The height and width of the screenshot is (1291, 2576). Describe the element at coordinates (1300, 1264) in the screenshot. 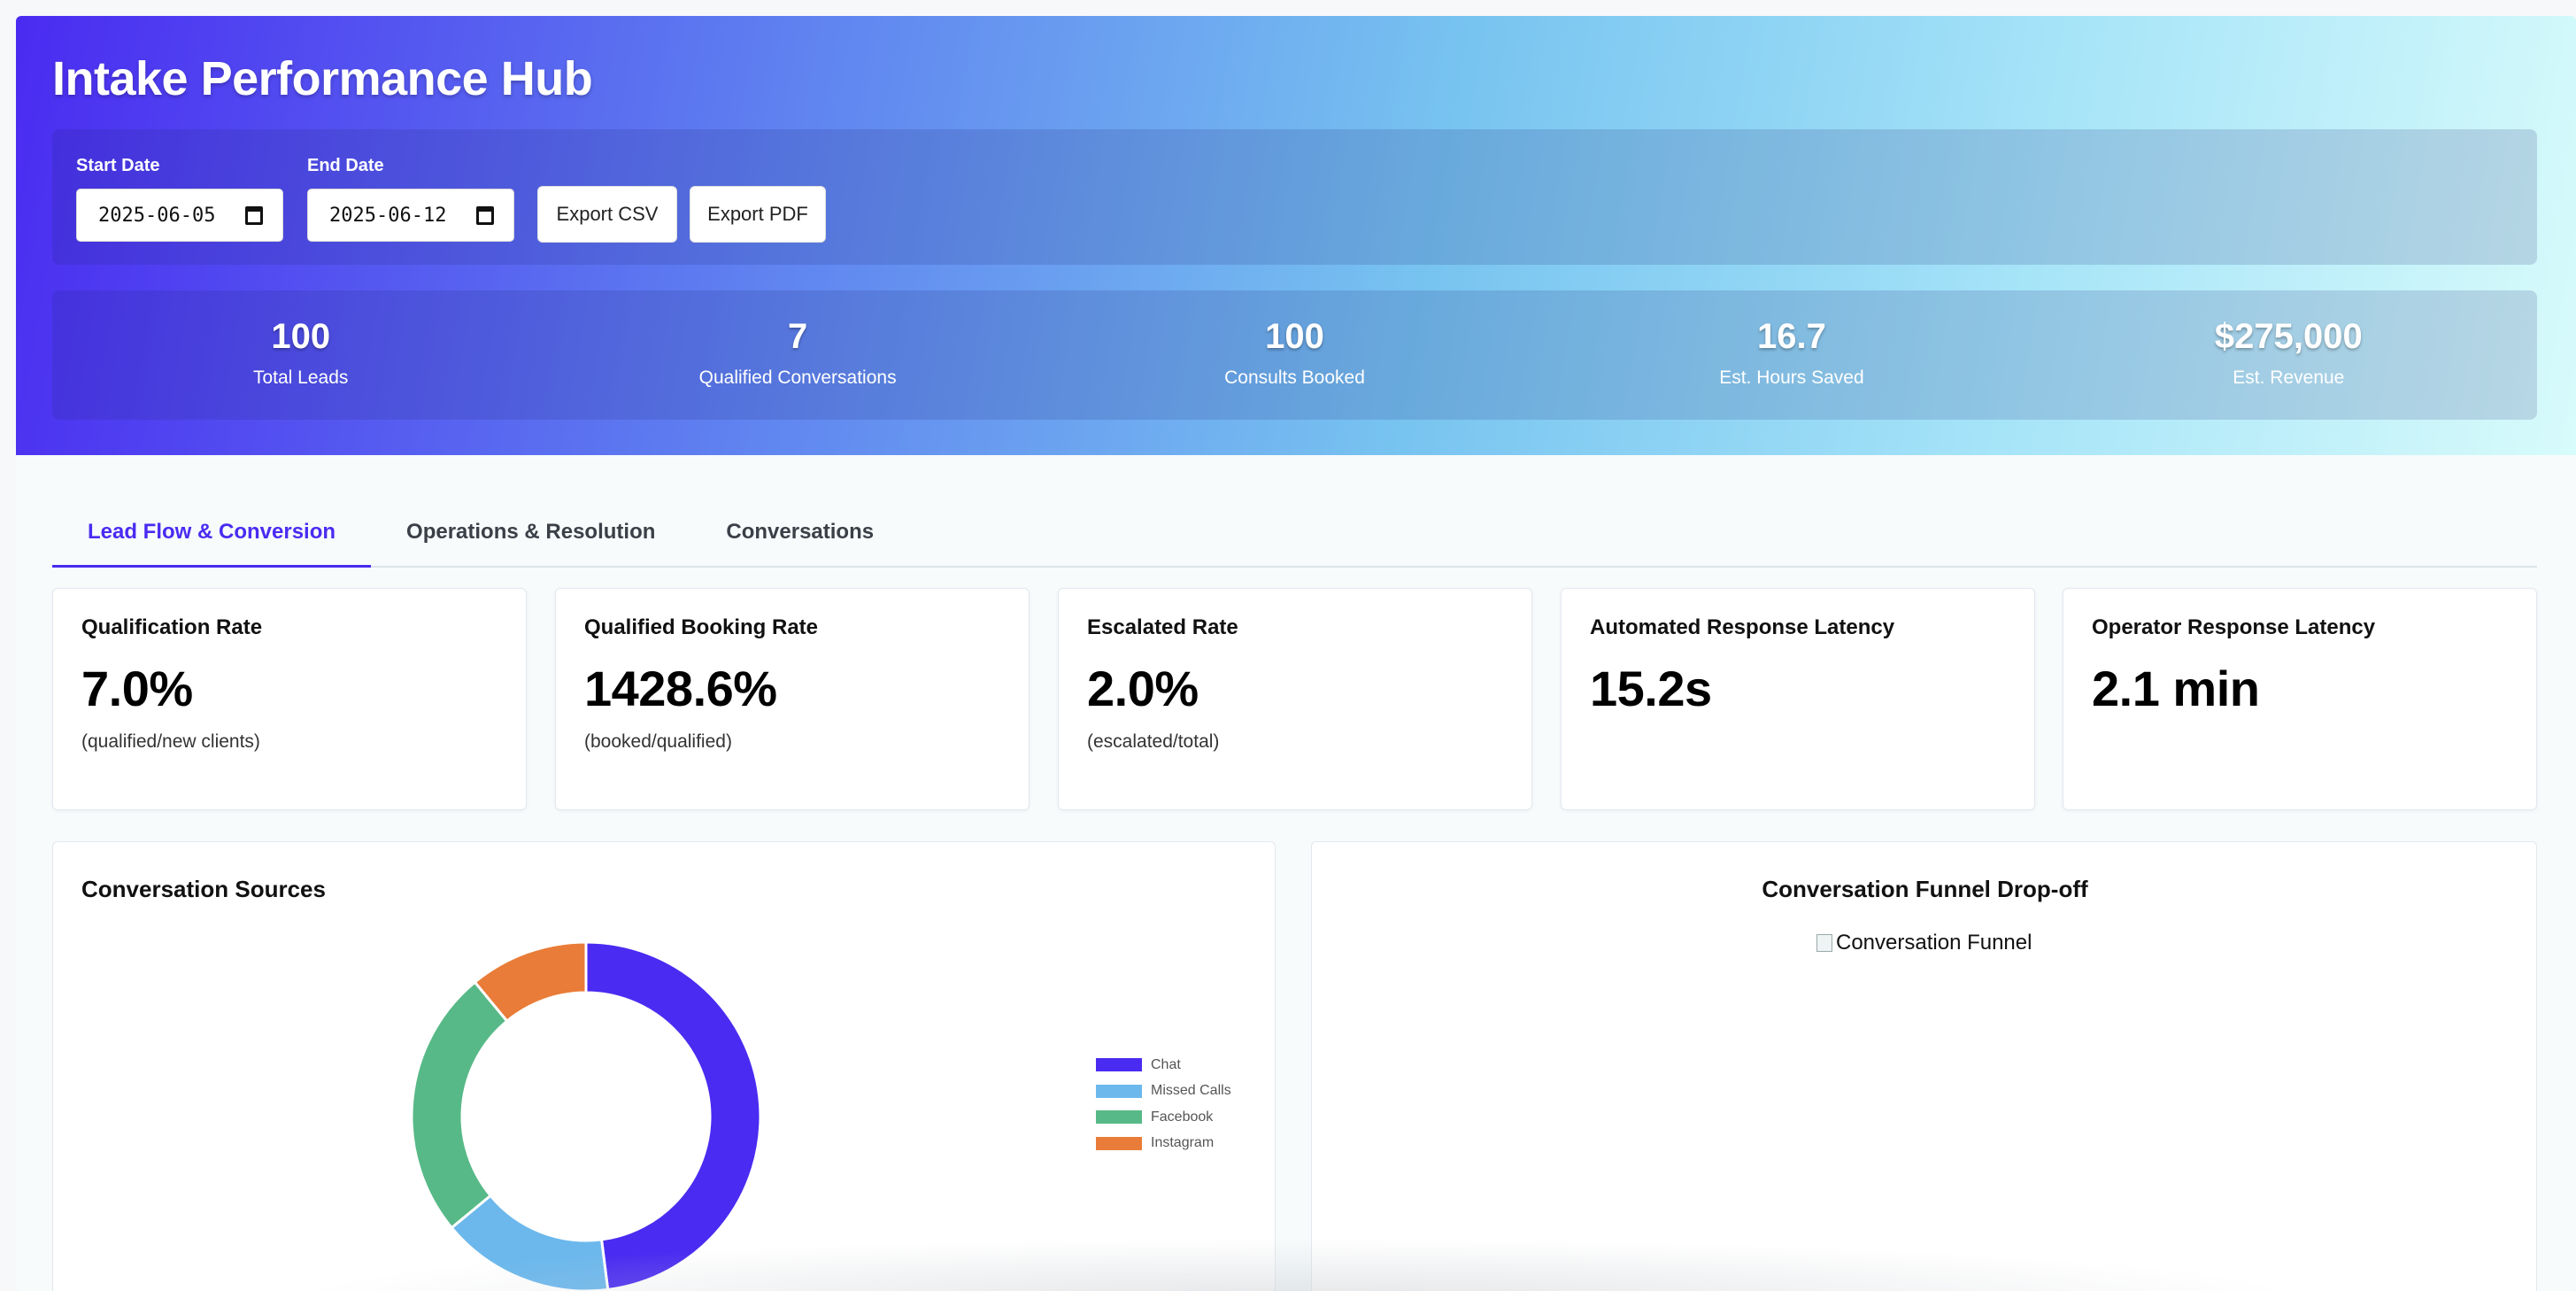

I see `bottom-shadow` at that location.